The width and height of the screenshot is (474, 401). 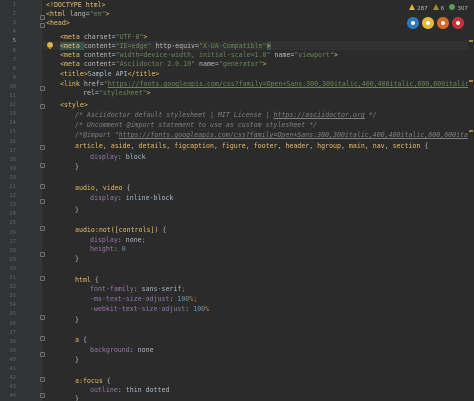 I want to click on inspection-widget: 287 6 307, so click(x=438, y=7).